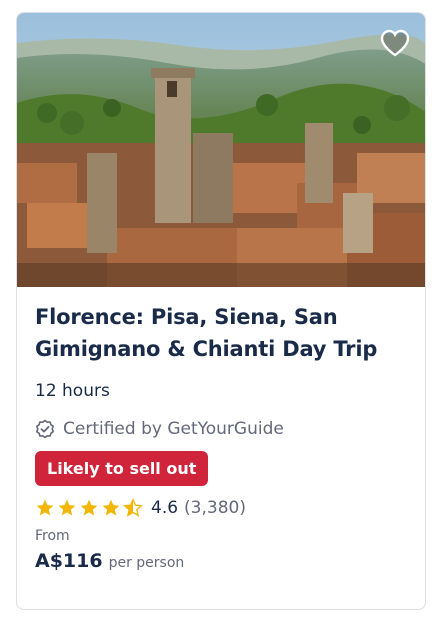 Image resolution: width=442 pixels, height=621 pixels. I want to click on rating-value: 4.6, so click(165, 508).